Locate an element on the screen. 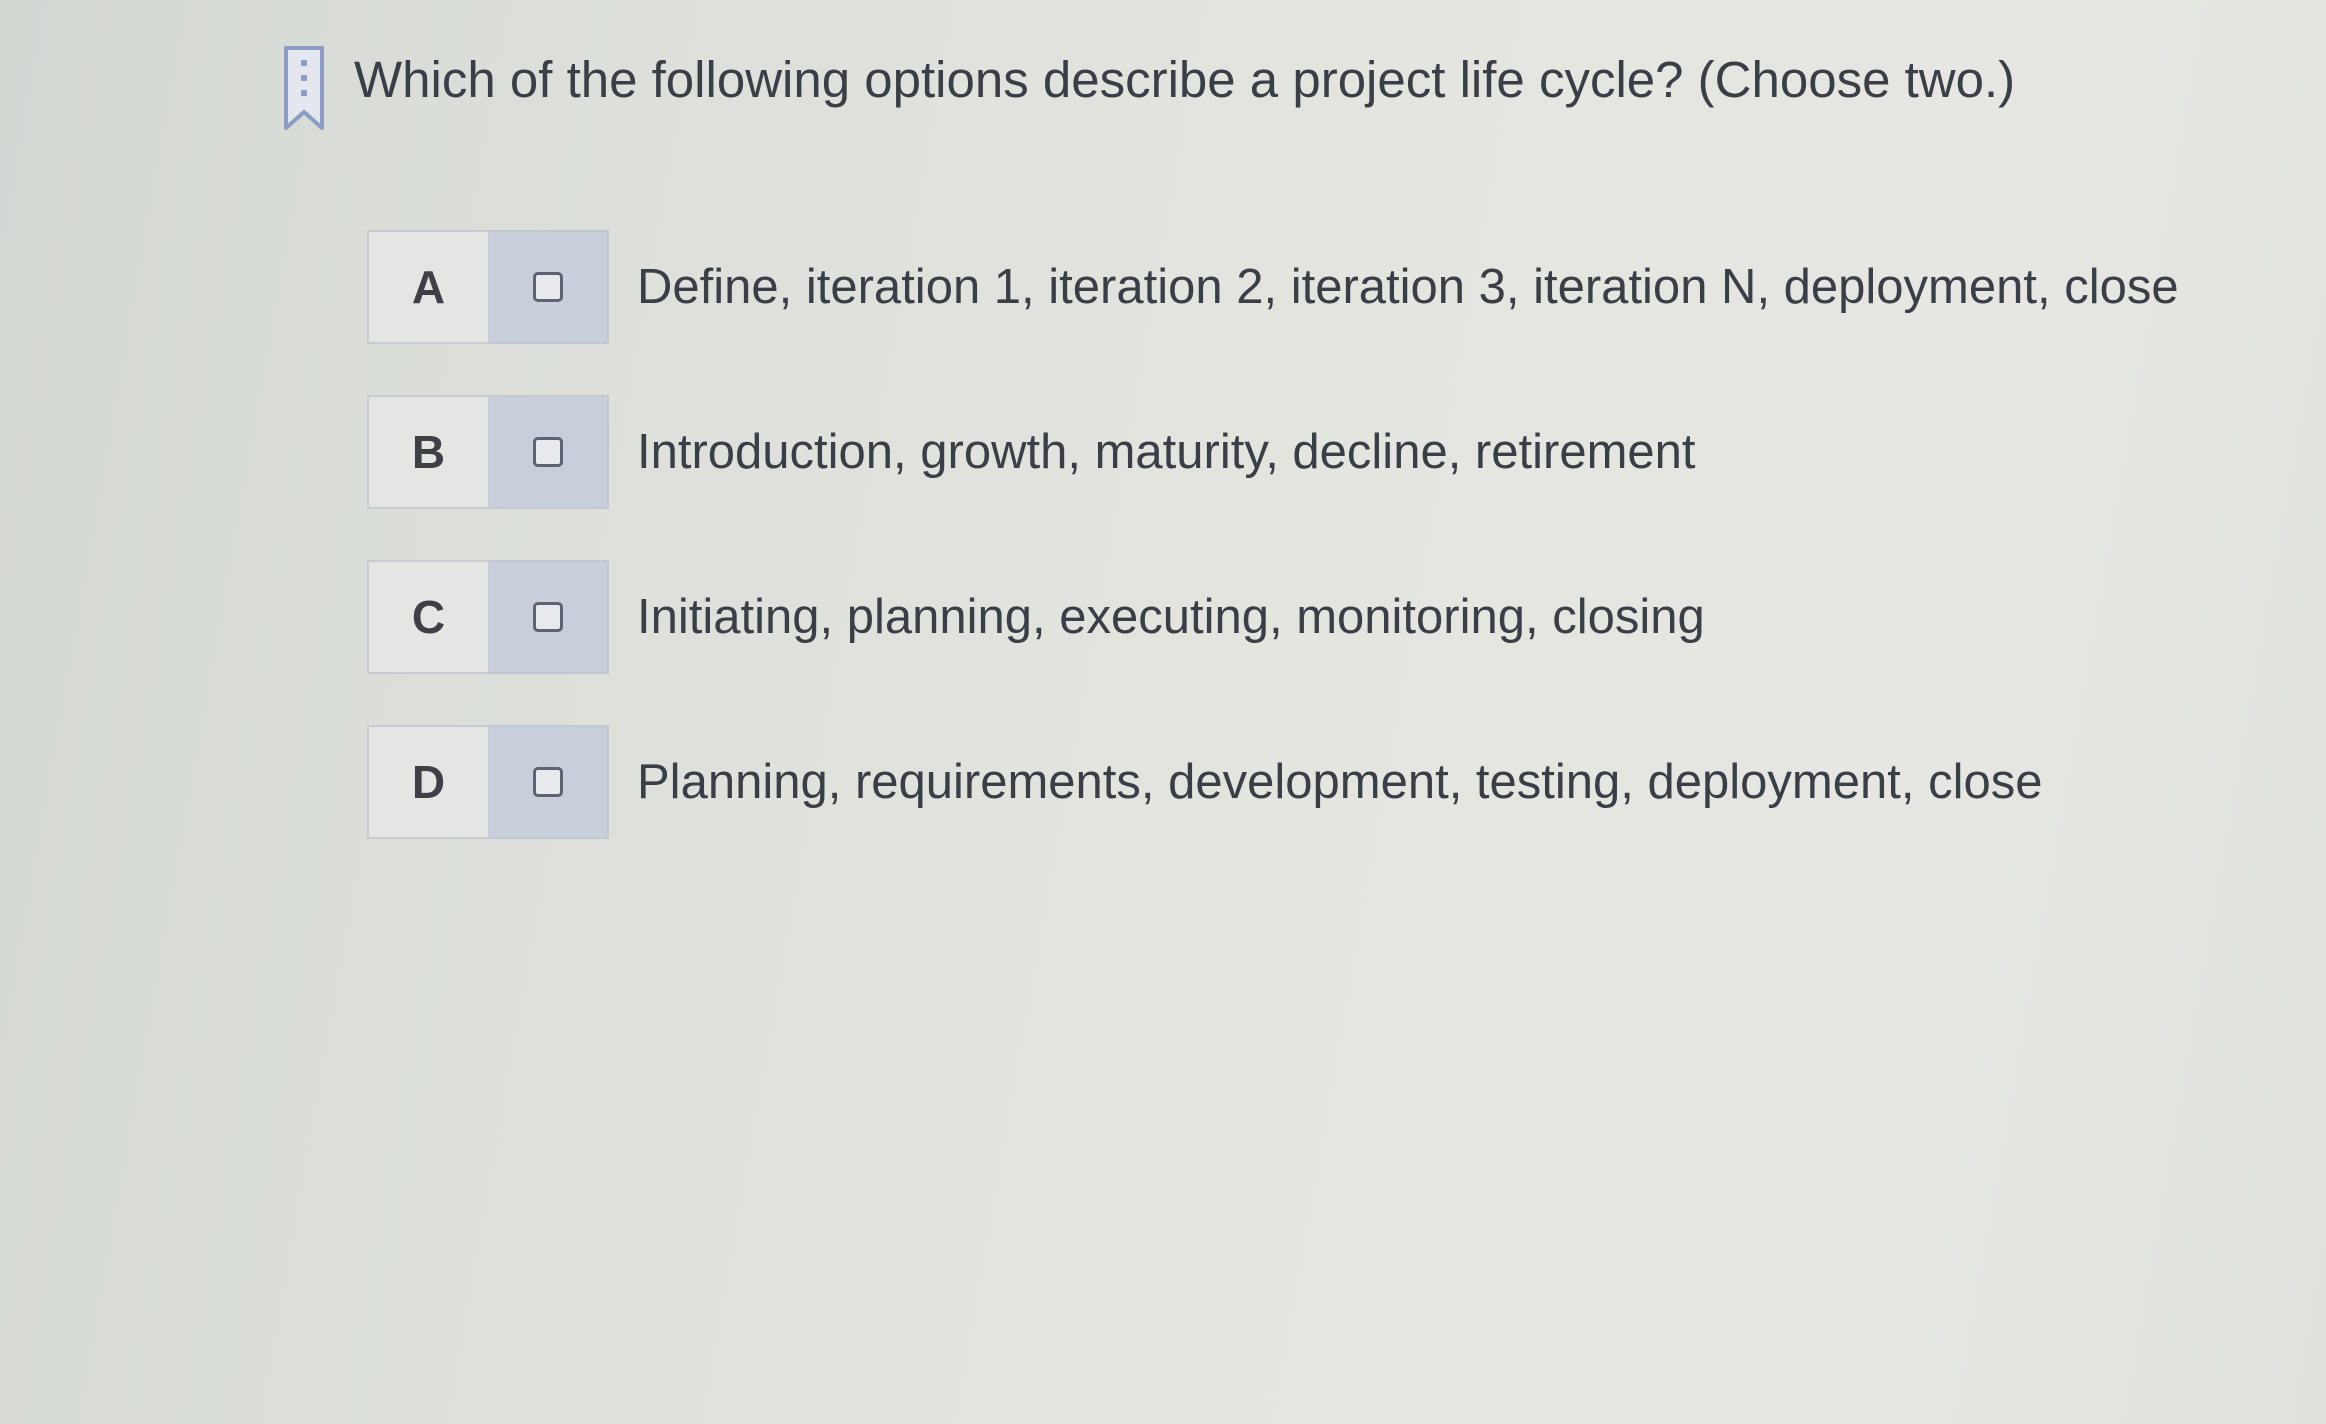 This screenshot has width=2326, height=1424. bookmark-icon is located at coordinates (304, 89).